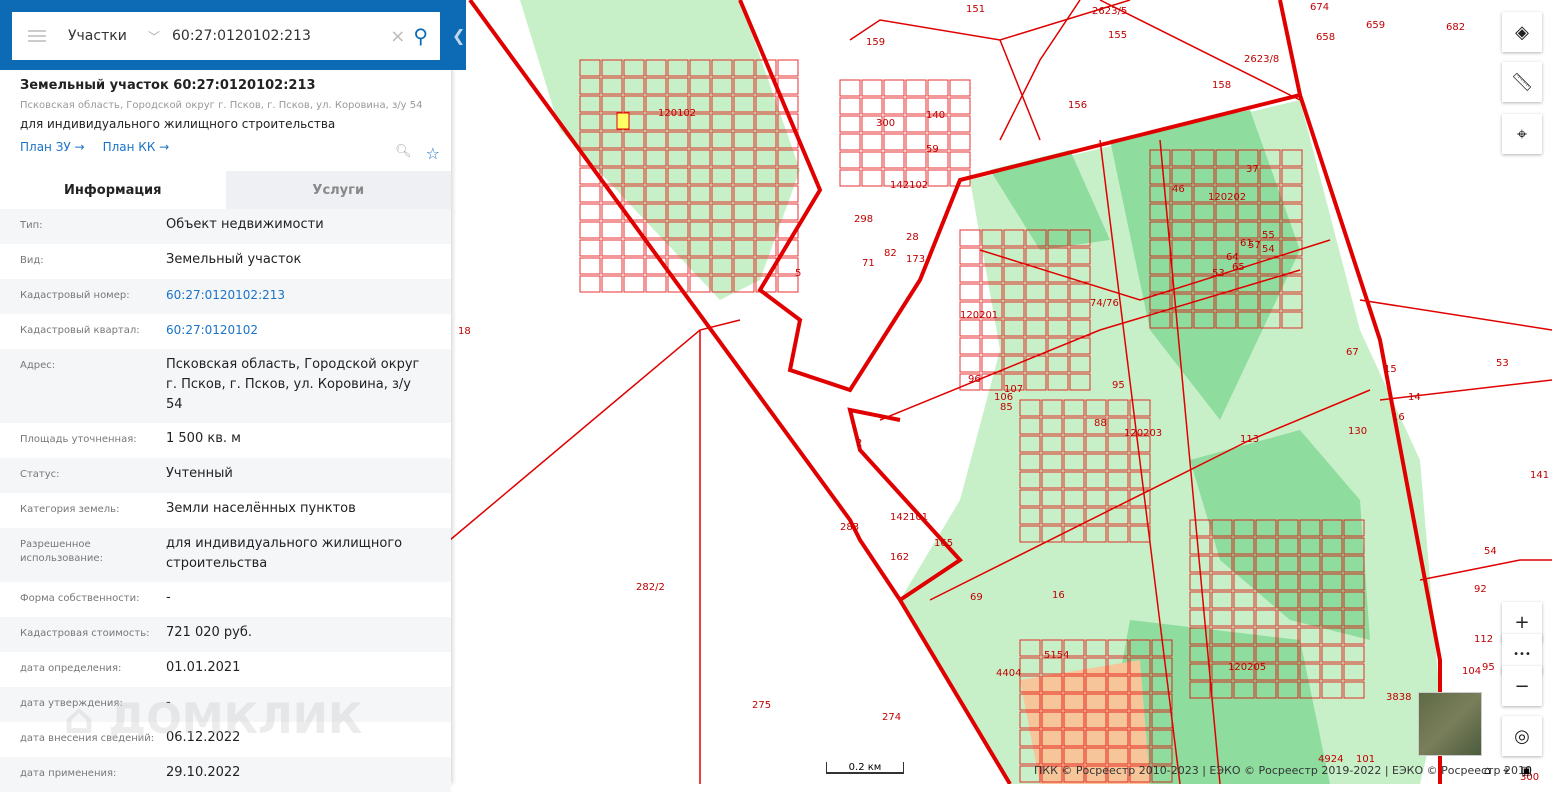  What do you see at coordinates (71, 703) in the screenshot?
I see `info-label: дата утверждения:` at bounding box center [71, 703].